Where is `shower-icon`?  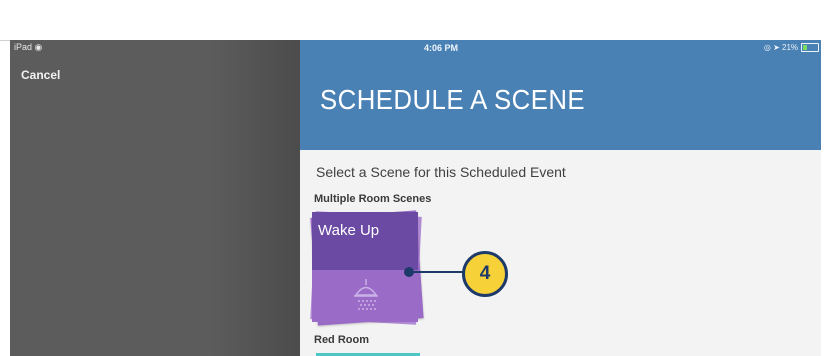 shower-icon is located at coordinates (366, 294).